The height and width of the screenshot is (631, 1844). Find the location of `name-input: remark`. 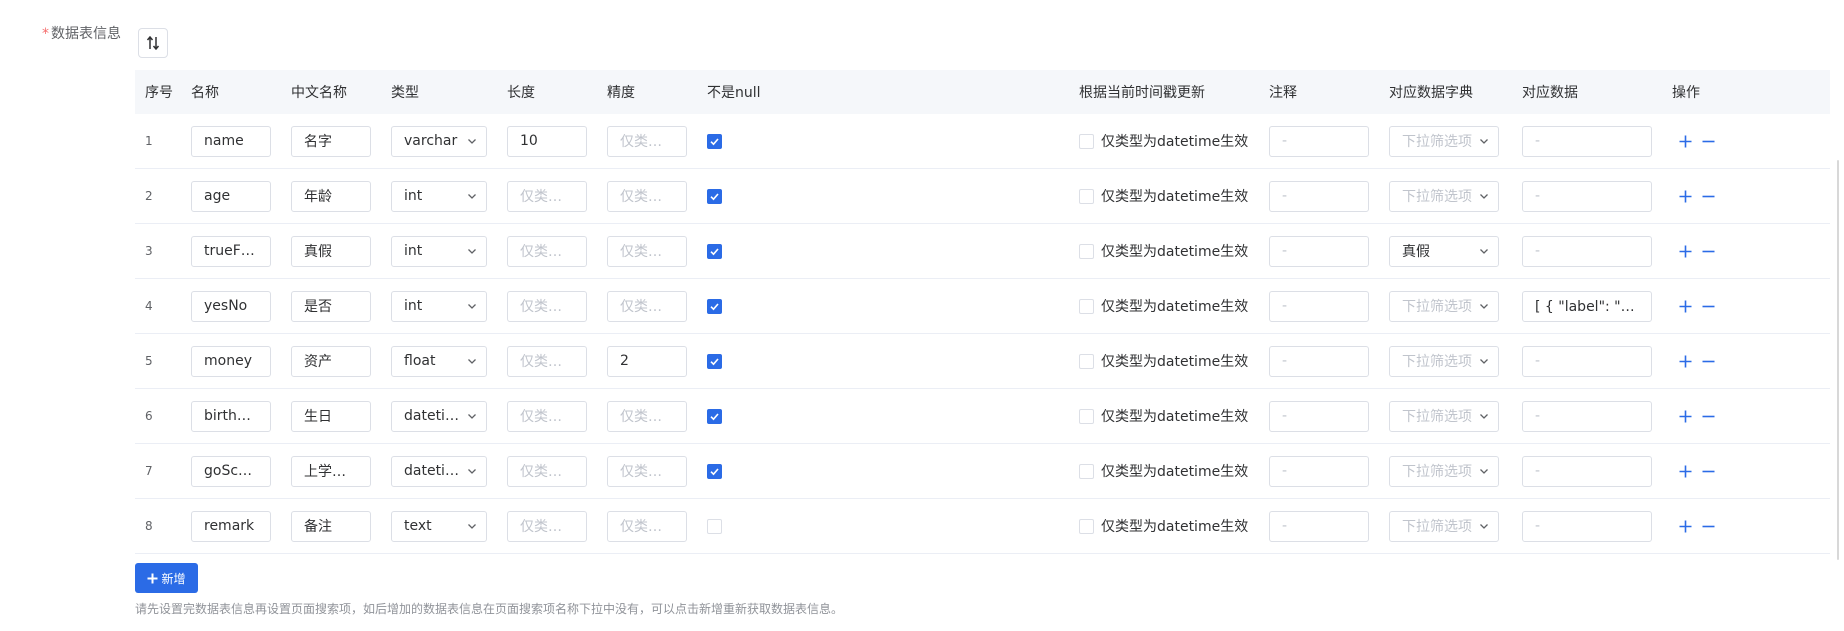

name-input: remark is located at coordinates (231, 526).